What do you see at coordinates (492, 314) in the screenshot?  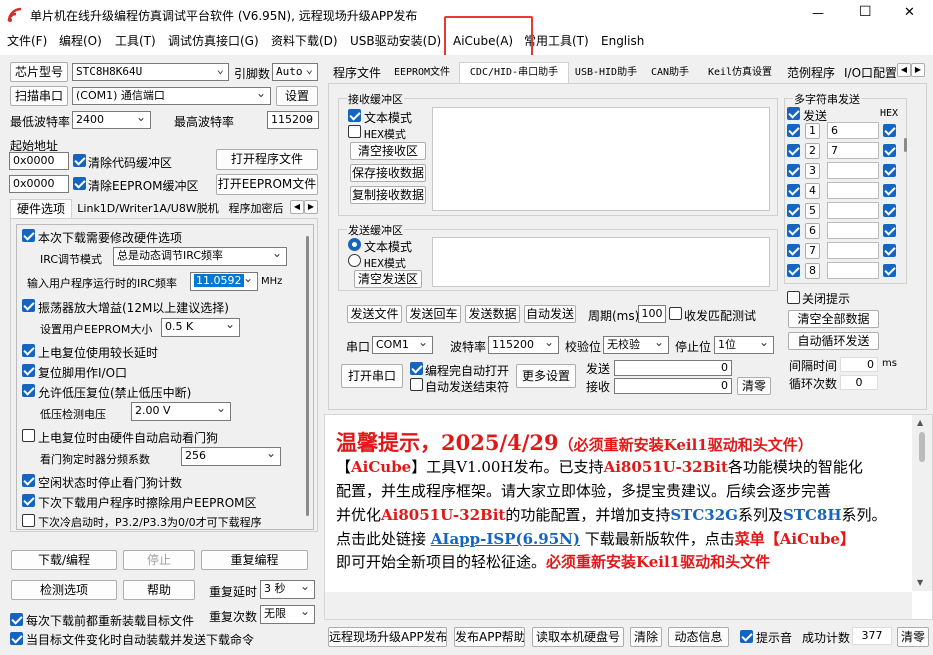 I see `send-data-button: 发送数据` at bounding box center [492, 314].